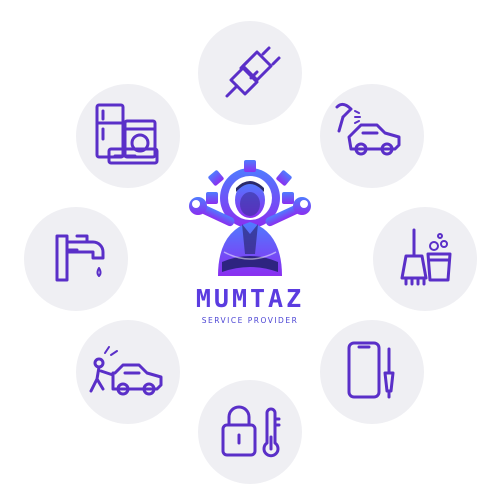 The height and width of the screenshot is (500, 500). I want to click on service-bubble-car-wash, so click(372, 136).